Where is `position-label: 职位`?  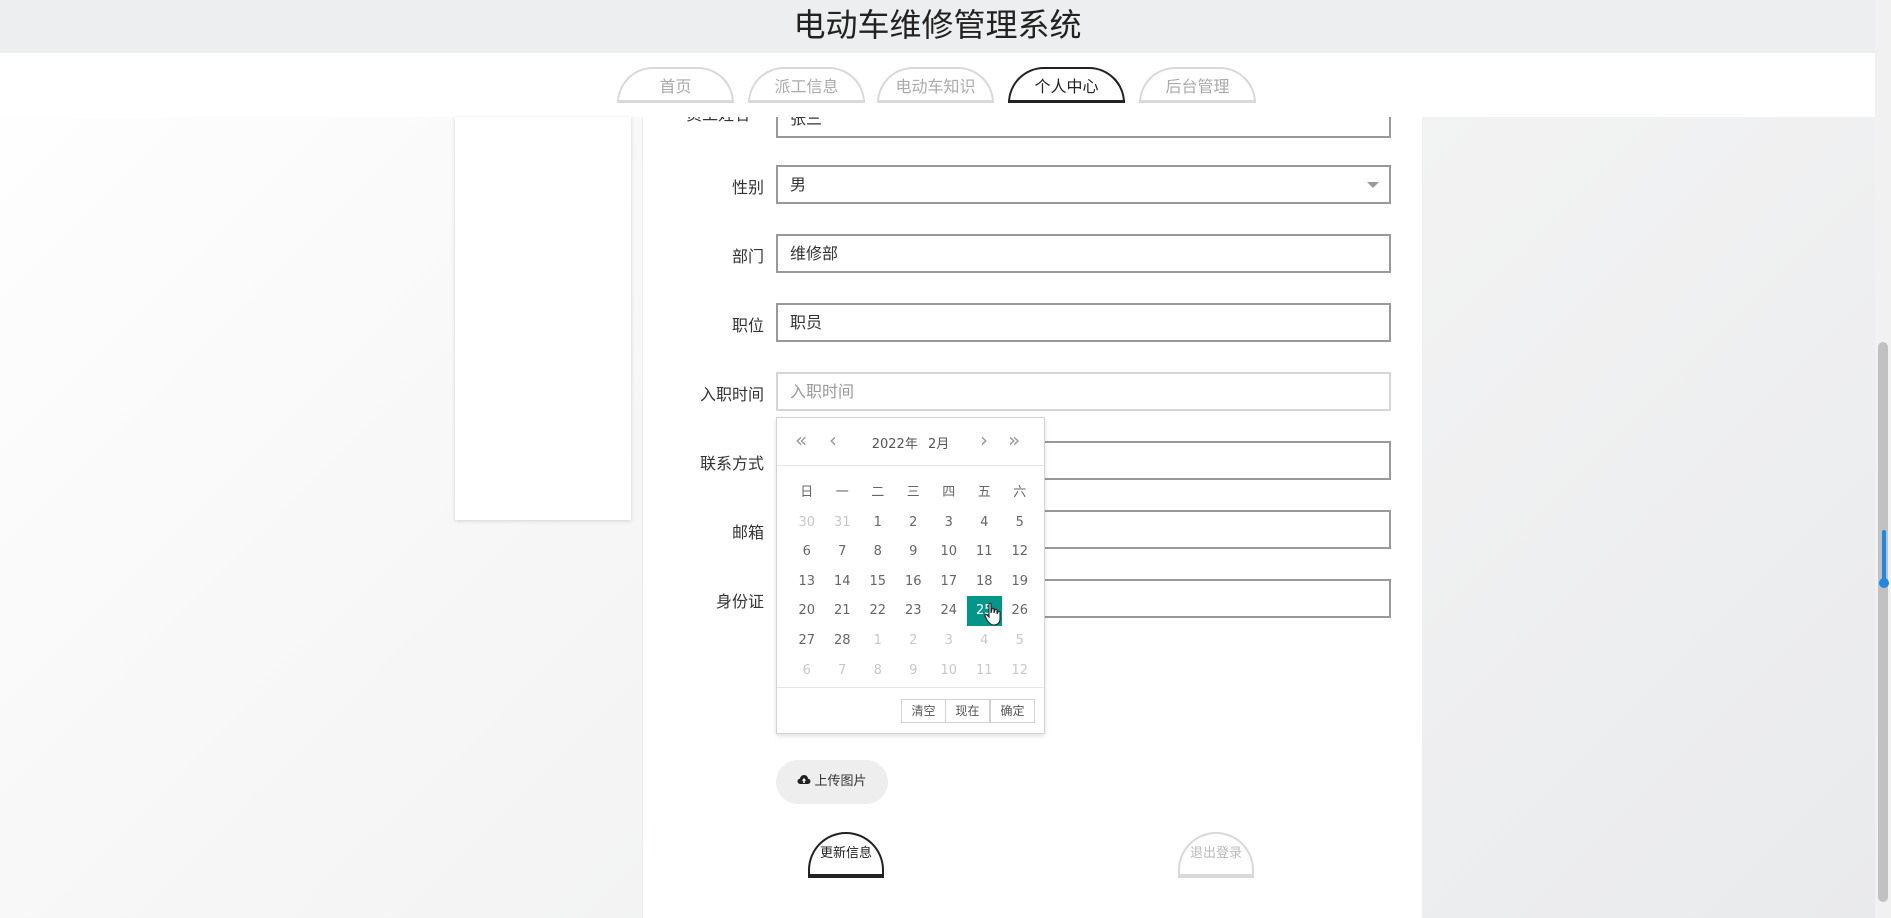 position-label: 职位 is located at coordinates (747, 325).